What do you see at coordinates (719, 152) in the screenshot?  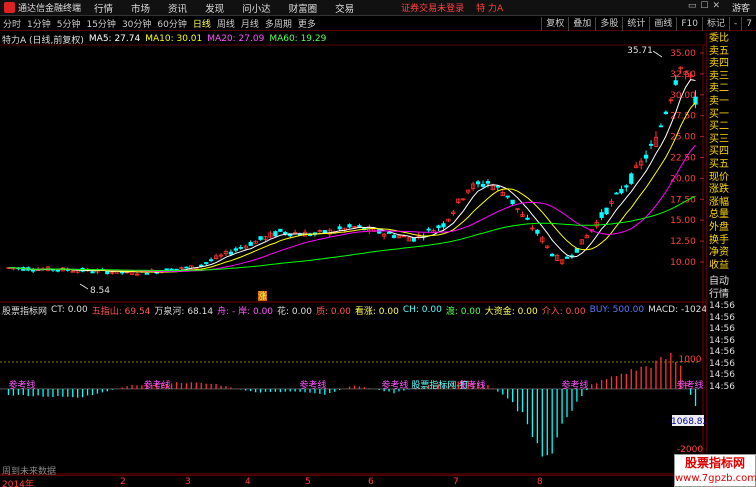 I see `side-field-label: 买四` at bounding box center [719, 152].